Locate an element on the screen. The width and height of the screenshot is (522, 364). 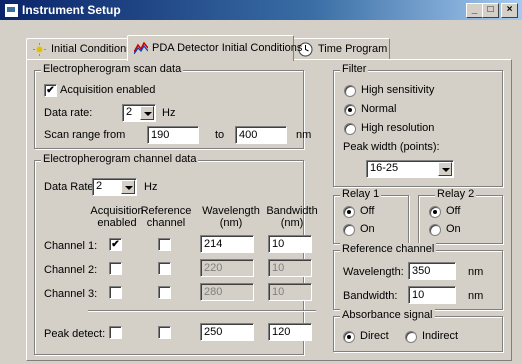
channel-3-acquisition-checkbox is located at coordinates (115, 292).